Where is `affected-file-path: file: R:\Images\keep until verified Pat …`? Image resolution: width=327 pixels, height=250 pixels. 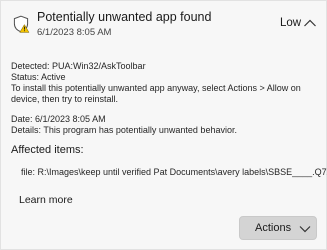 affected-file-path: file: R:\Images\keep until verified Pat … is located at coordinates (174, 172).